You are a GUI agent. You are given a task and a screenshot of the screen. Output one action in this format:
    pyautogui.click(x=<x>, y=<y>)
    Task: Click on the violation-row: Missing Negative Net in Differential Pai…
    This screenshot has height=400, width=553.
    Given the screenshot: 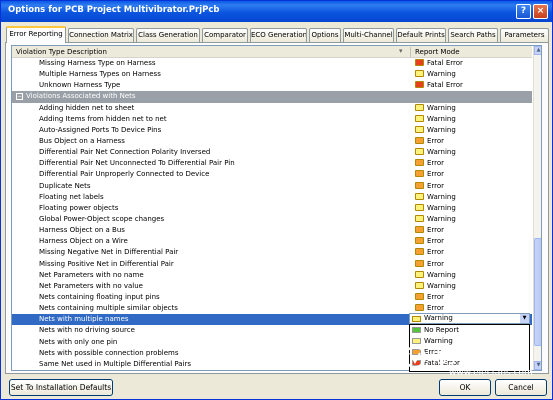 What is the action you would take?
    pyautogui.click(x=272, y=252)
    